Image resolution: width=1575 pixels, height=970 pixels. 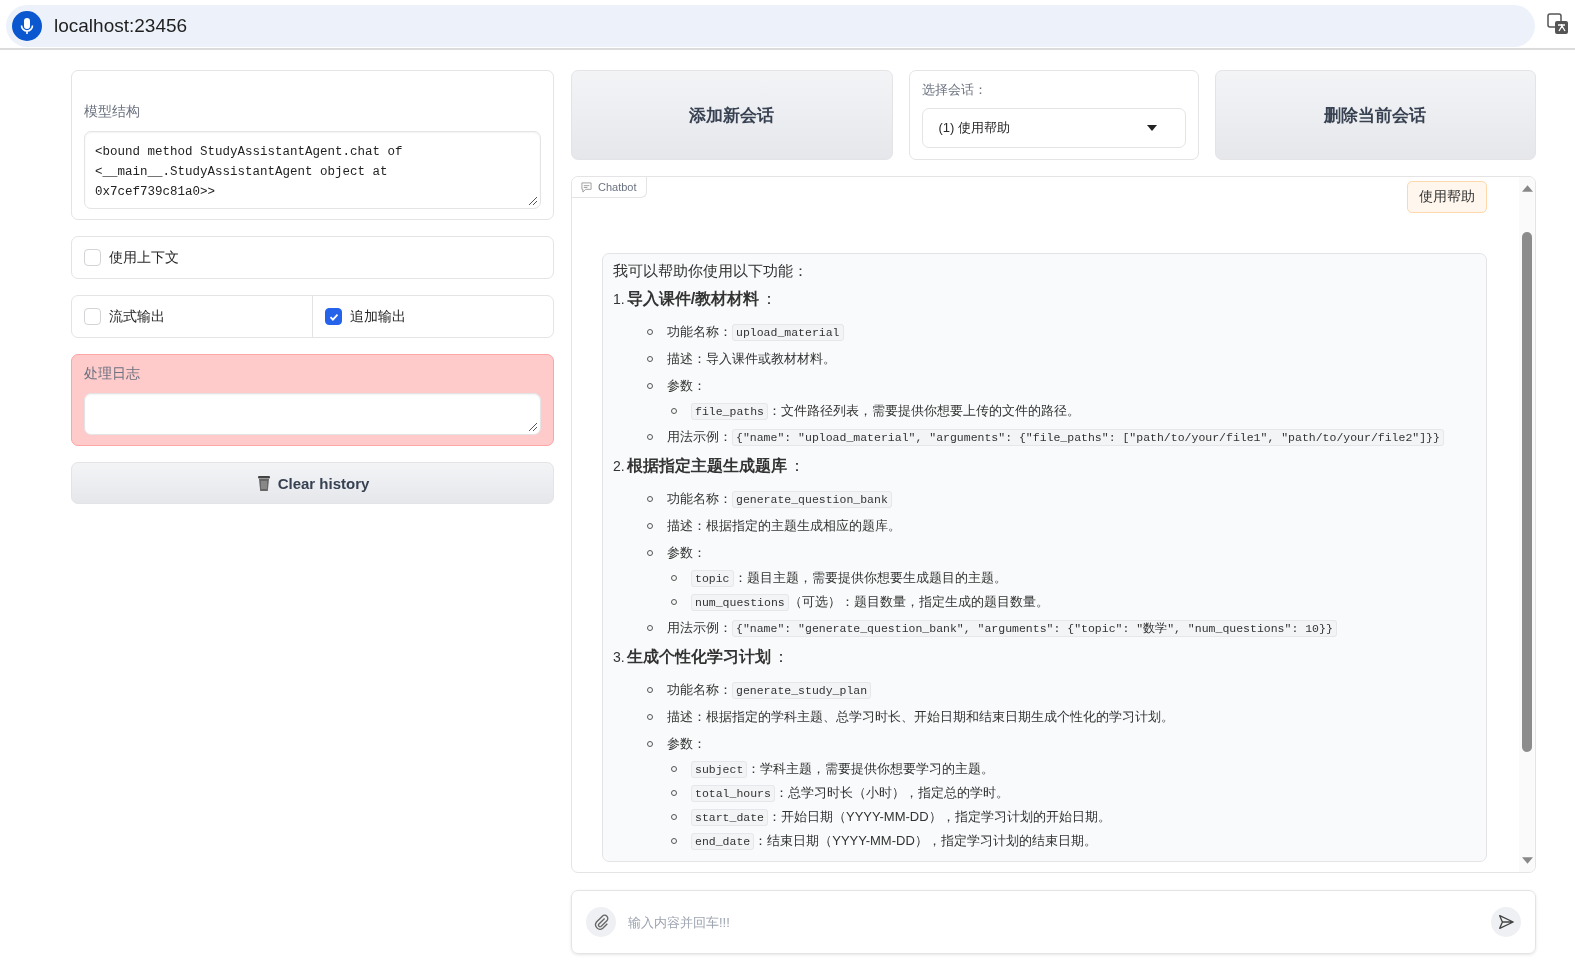 I want to click on caret-icon, so click(x=1151, y=128).